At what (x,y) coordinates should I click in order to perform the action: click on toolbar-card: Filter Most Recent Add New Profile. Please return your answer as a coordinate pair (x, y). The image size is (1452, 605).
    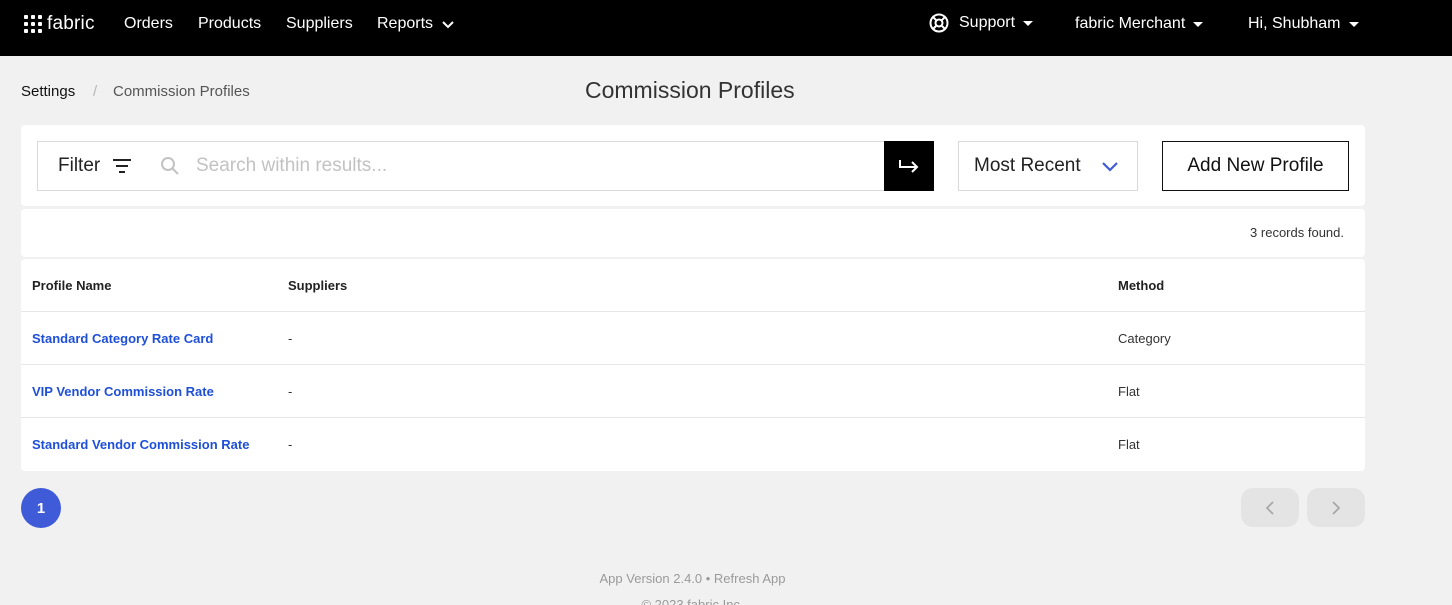
    Looking at the image, I should click on (693, 165).